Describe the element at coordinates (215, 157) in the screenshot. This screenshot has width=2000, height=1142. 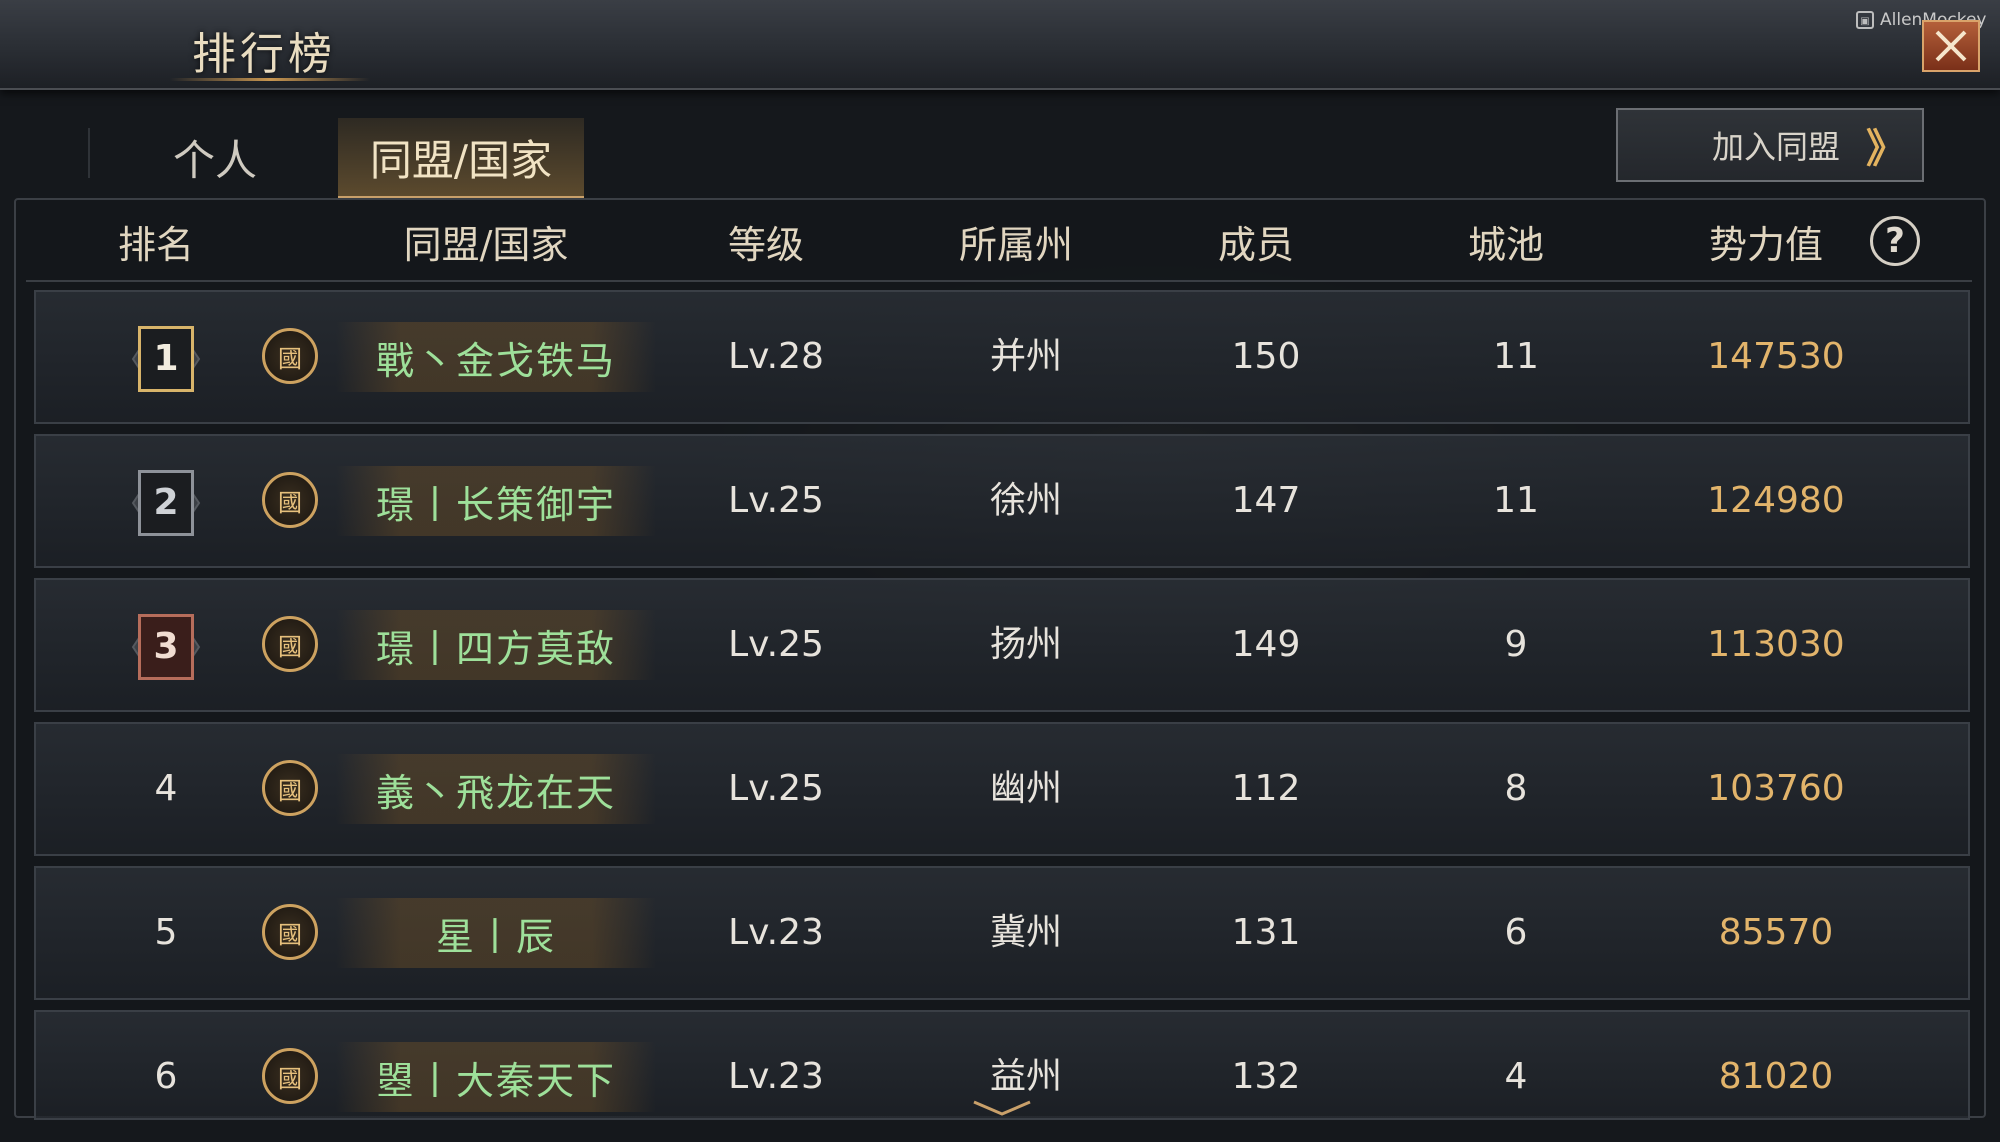
I see `tab-personal: 个人` at that location.